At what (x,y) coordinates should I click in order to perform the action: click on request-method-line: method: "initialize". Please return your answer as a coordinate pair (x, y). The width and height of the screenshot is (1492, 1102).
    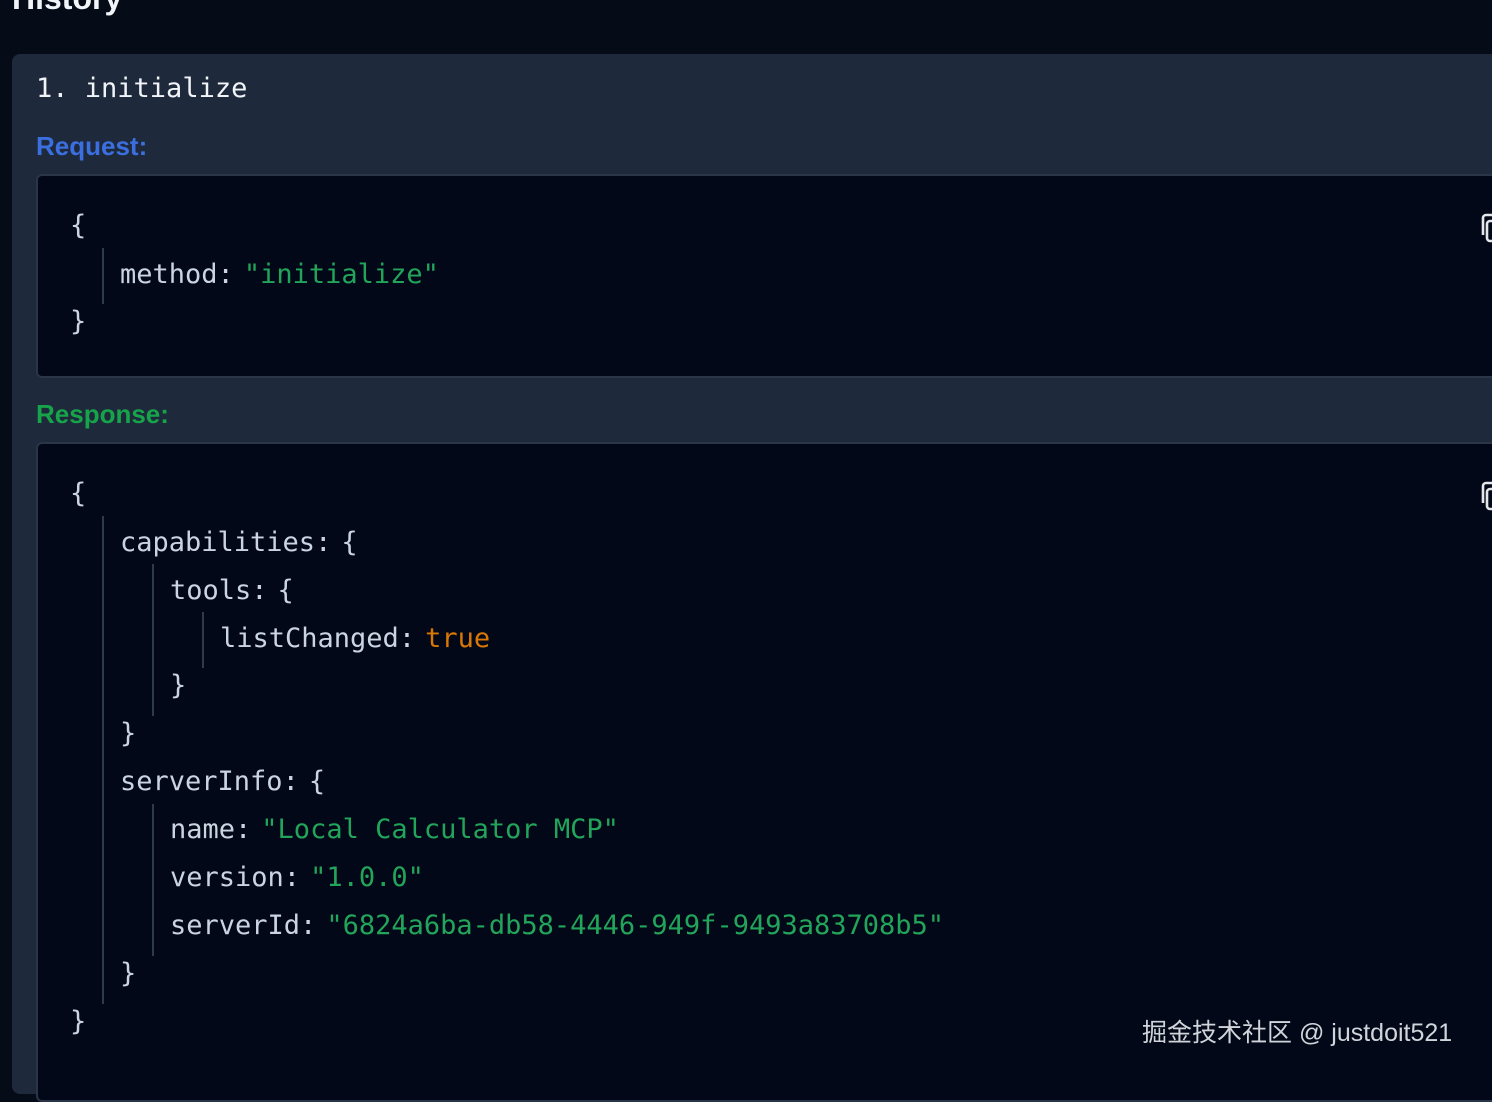
    Looking at the image, I should click on (279, 275).